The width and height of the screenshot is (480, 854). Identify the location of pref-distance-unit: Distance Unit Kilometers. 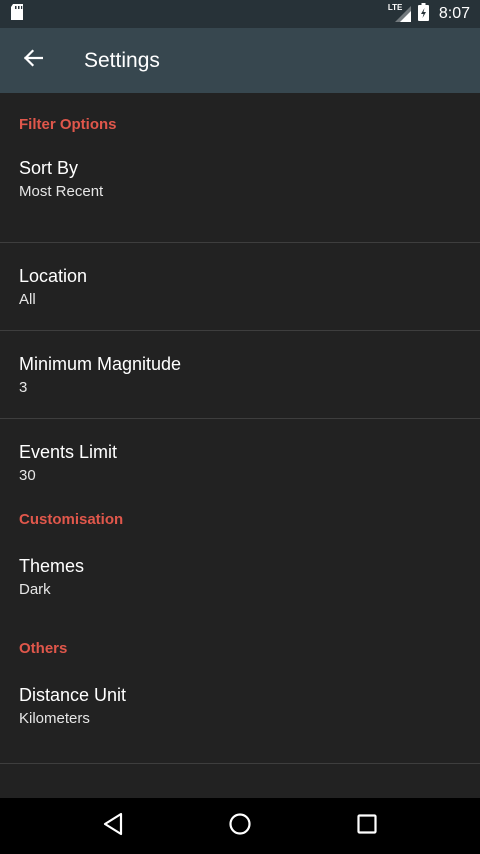
(240, 719).